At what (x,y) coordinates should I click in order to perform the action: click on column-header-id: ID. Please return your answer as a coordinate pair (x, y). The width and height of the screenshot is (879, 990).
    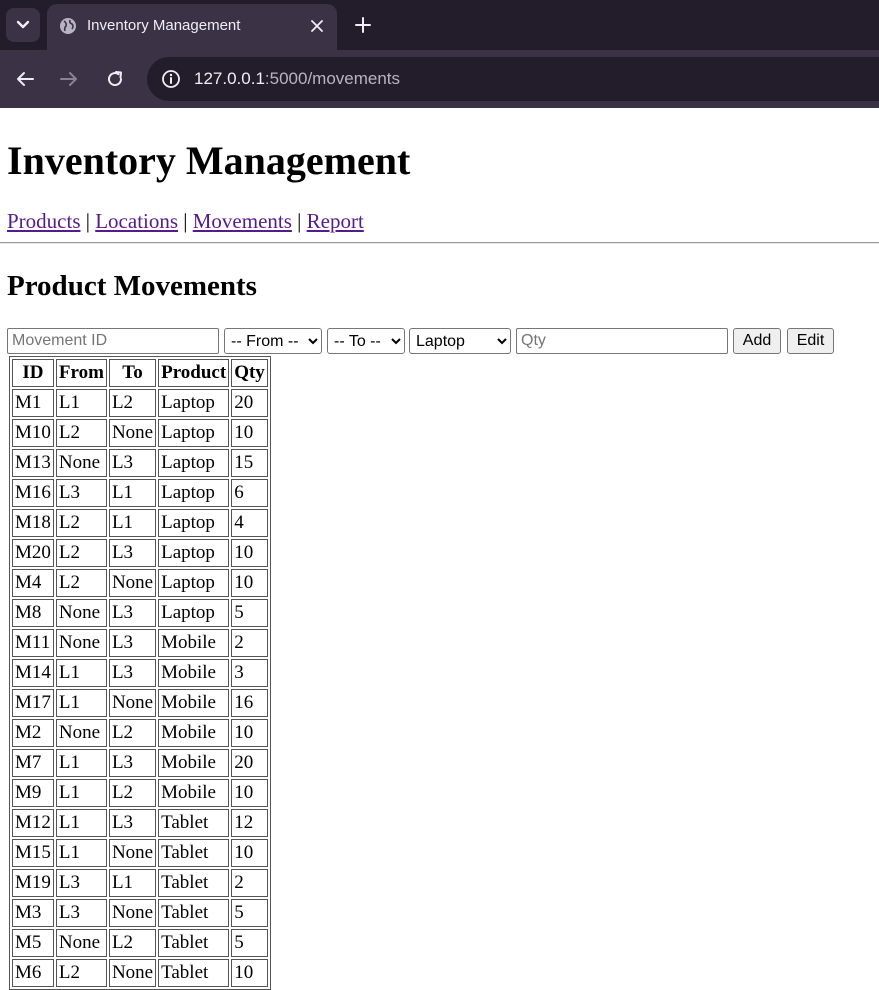
    Looking at the image, I should click on (33, 373).